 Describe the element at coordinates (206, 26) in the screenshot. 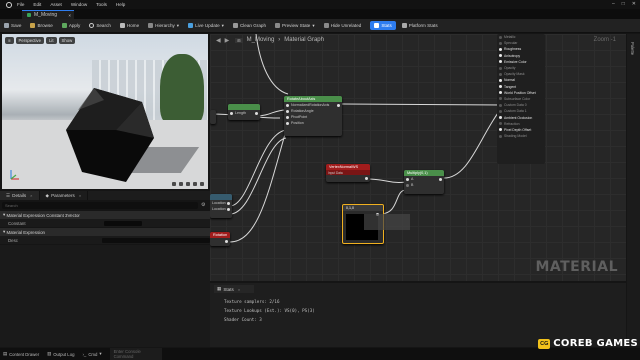

I see `live-update-button: Live Update ▾` at that location.